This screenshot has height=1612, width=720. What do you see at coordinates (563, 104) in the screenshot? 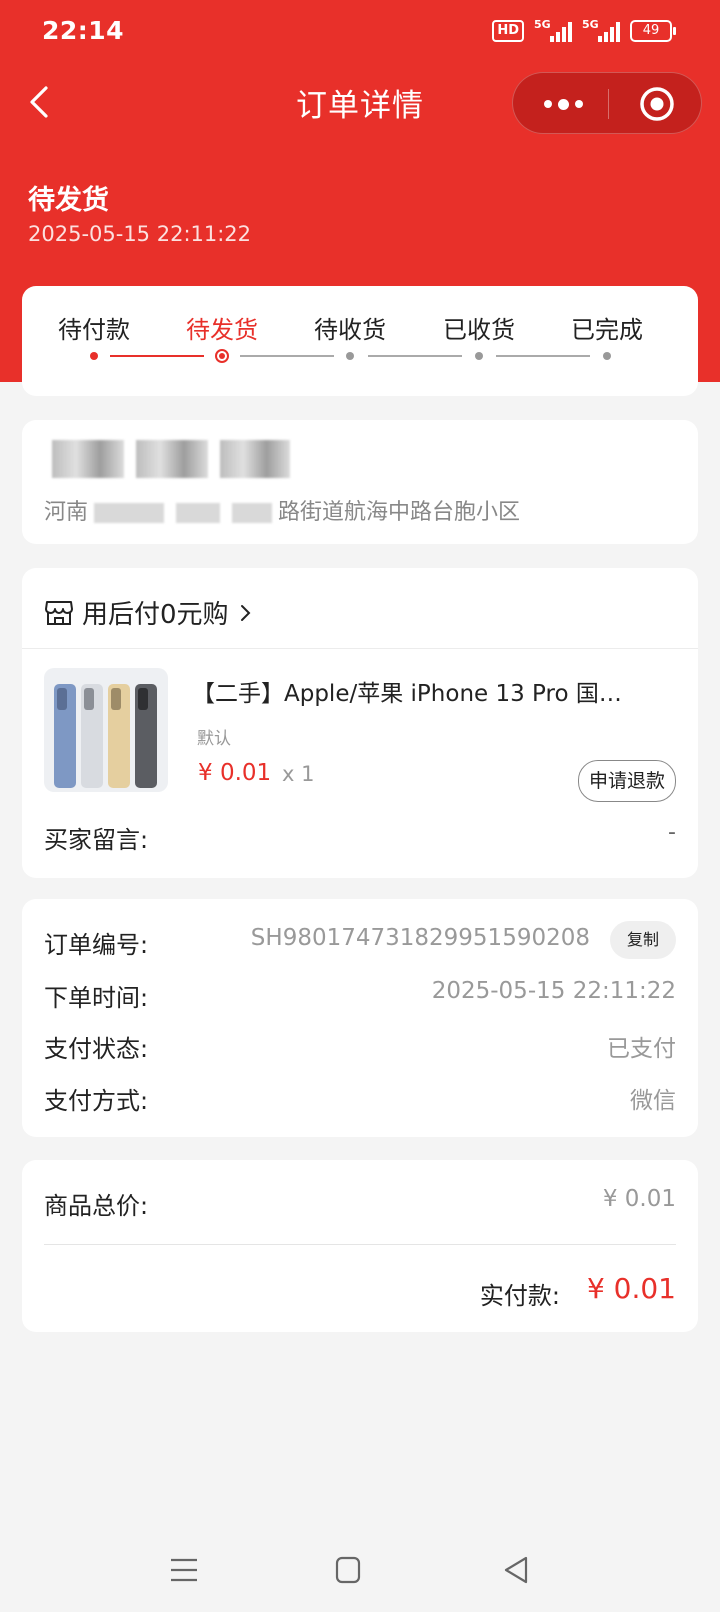
I see `more-icon` at bounding box center [563, 104].